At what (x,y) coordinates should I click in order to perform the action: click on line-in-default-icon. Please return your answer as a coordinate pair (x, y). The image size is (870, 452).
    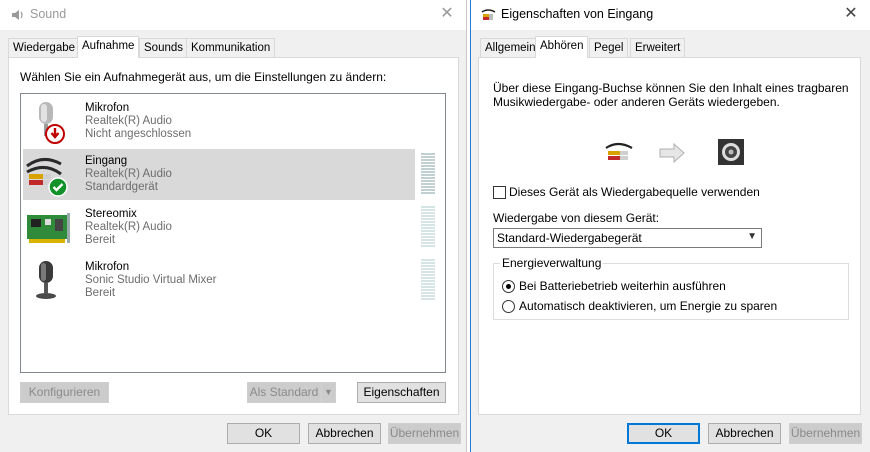
    Looking at the image, I should click on (47, 177).